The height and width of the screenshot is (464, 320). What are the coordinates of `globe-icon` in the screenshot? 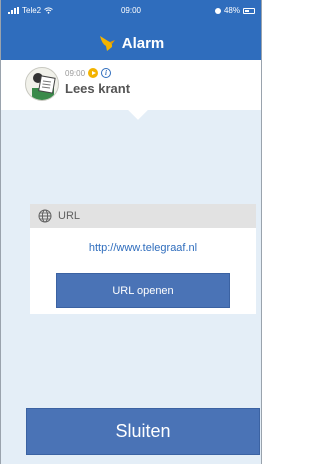 It's located at (45, 216).